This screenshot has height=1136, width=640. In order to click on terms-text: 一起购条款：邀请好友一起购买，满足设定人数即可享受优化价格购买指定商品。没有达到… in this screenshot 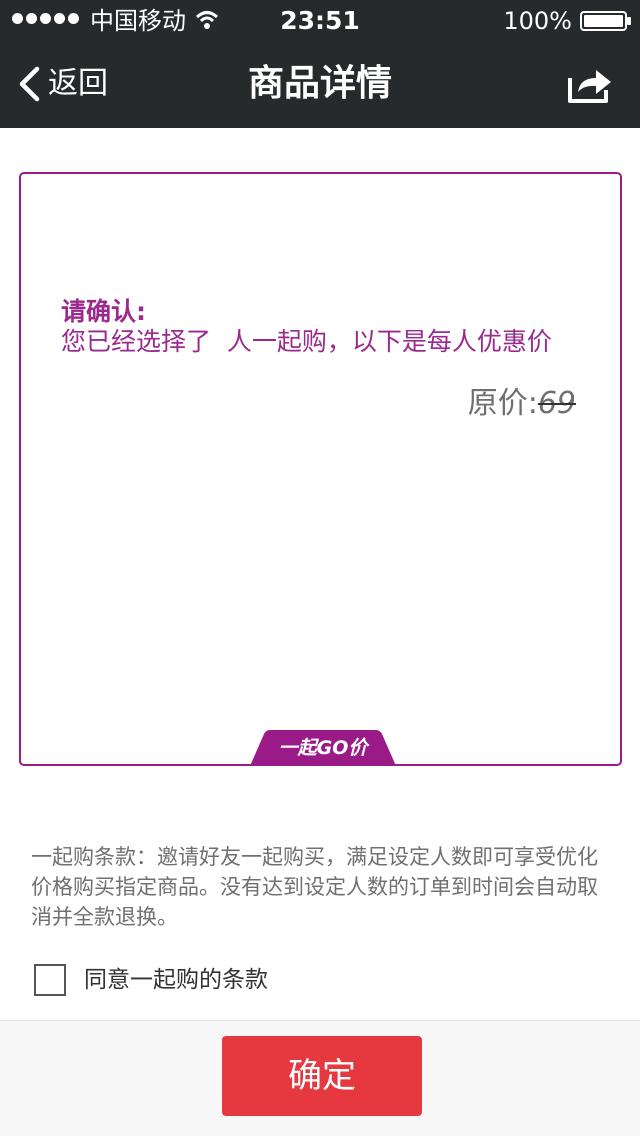, I will do `click(314, 887)`.